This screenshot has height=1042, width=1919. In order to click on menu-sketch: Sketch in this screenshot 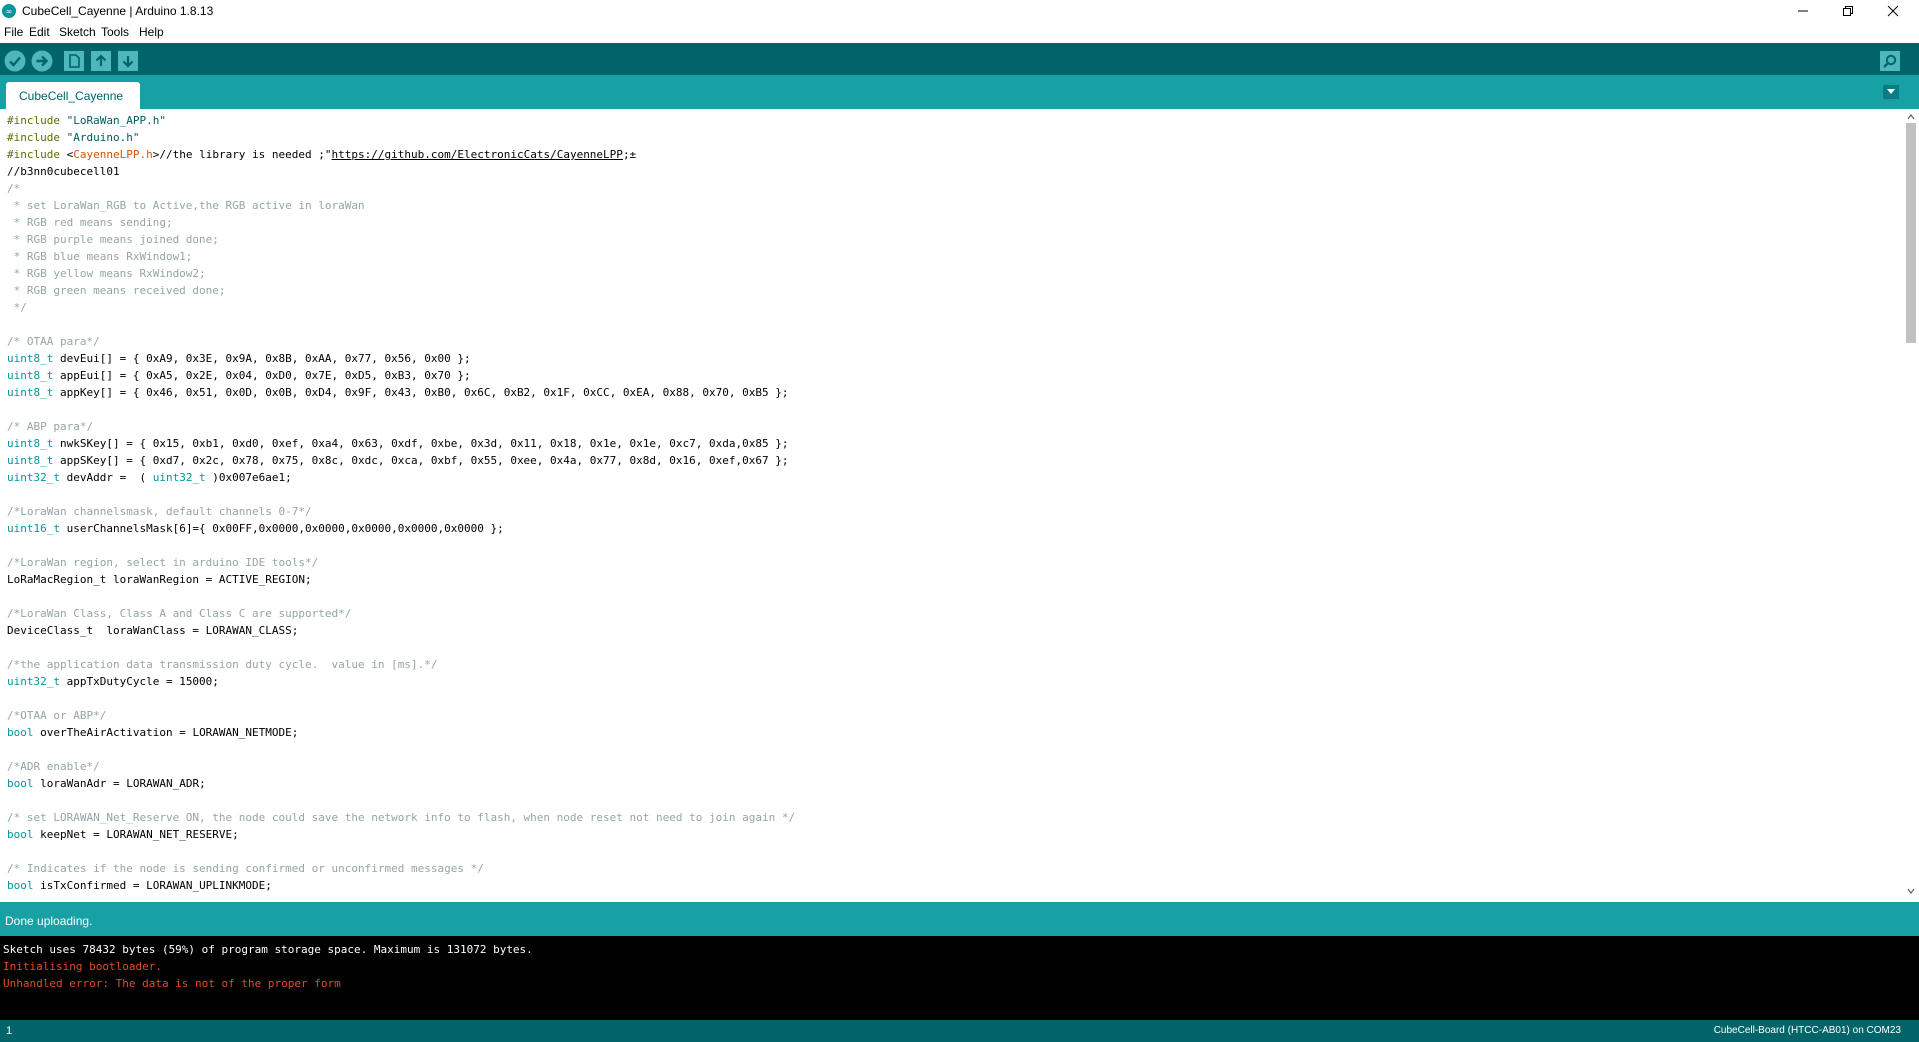, I will do `click(77, 32)`.